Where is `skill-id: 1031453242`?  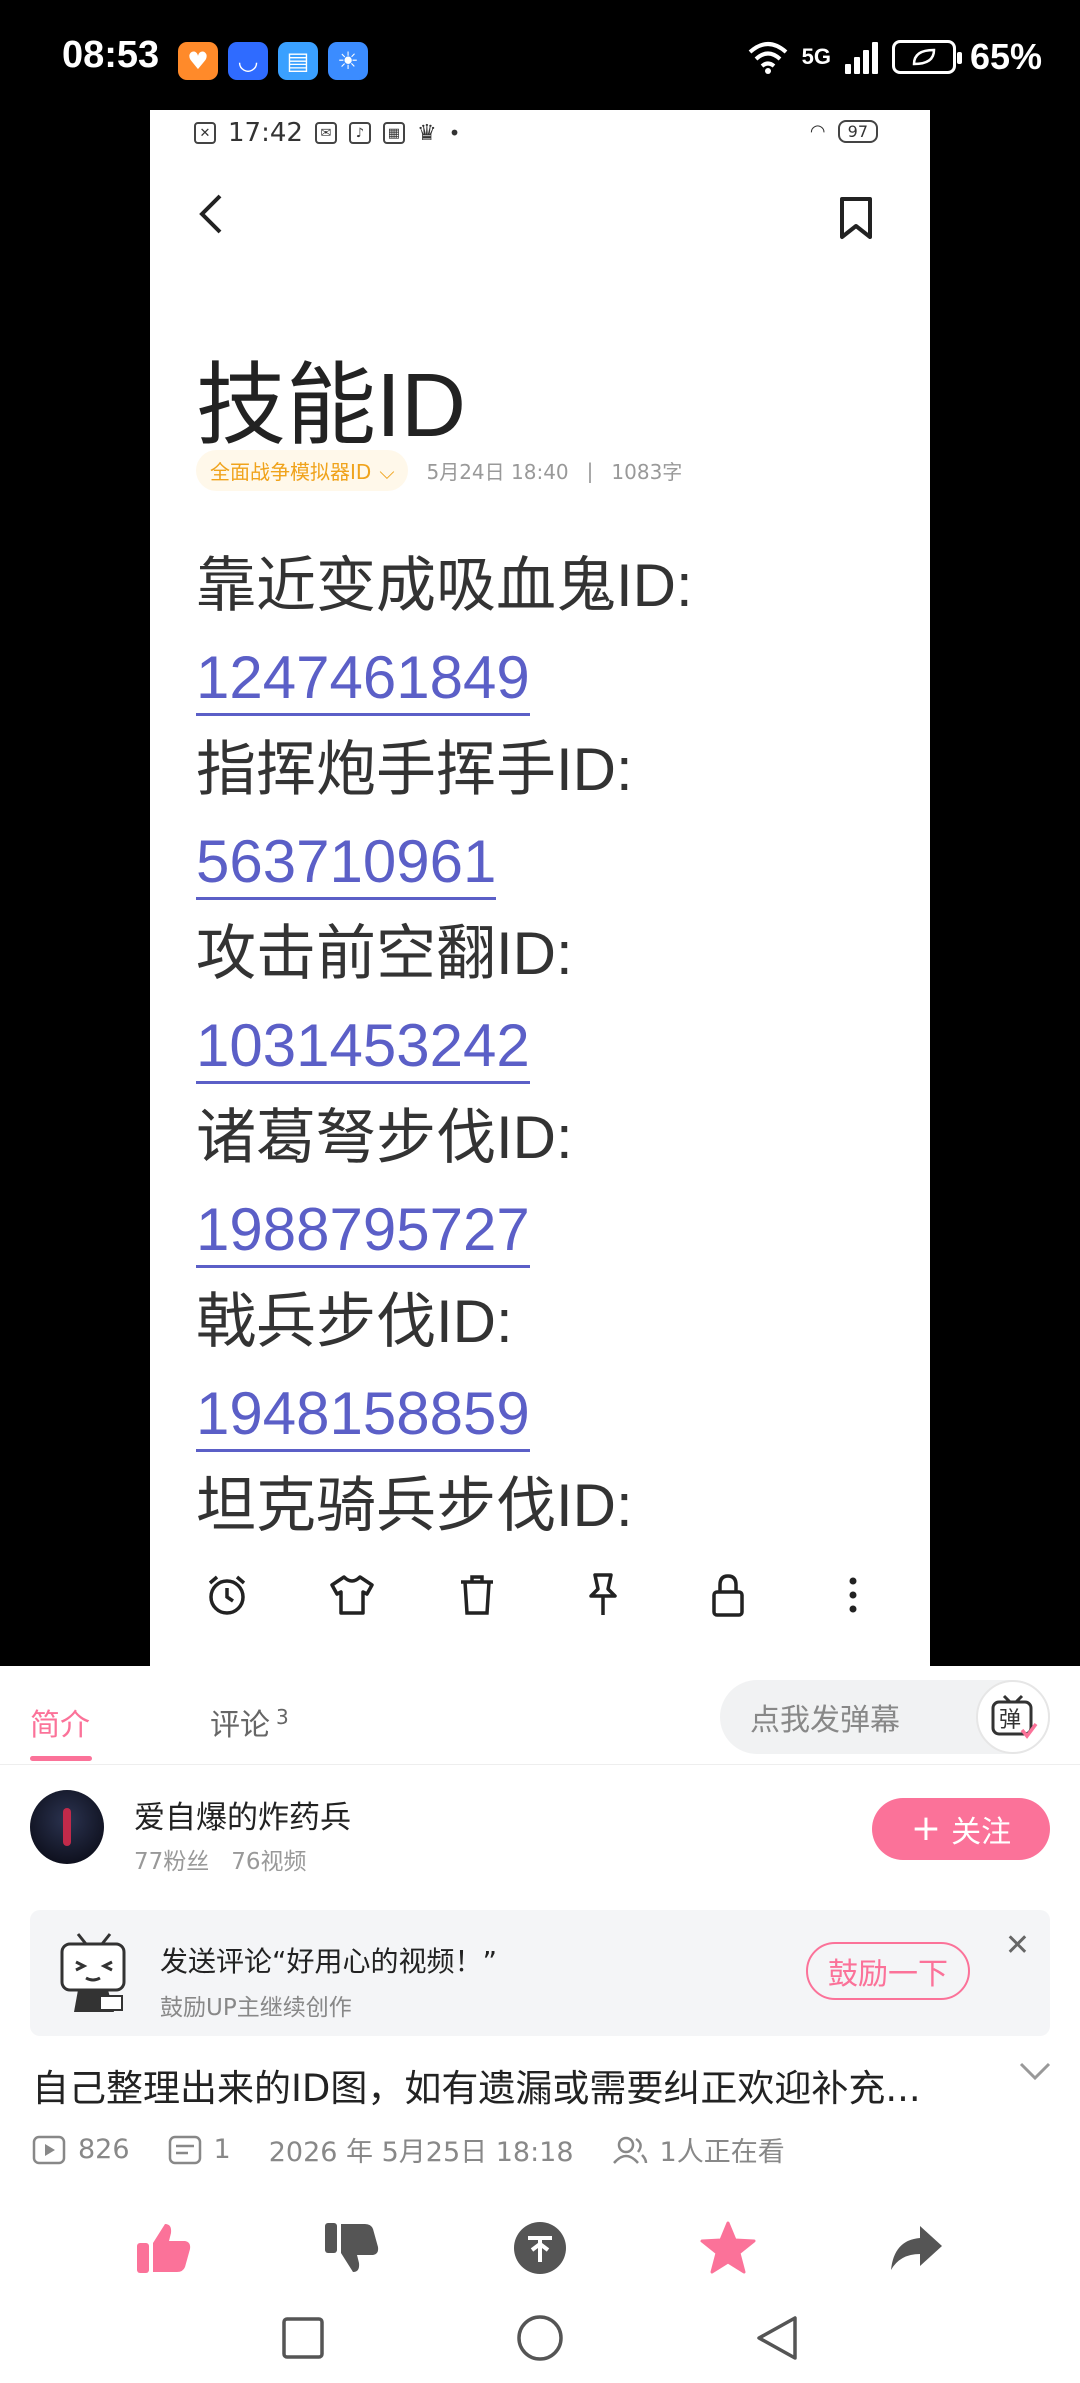
skill-id: 1031453242 is located at coordinates (546, 1046).